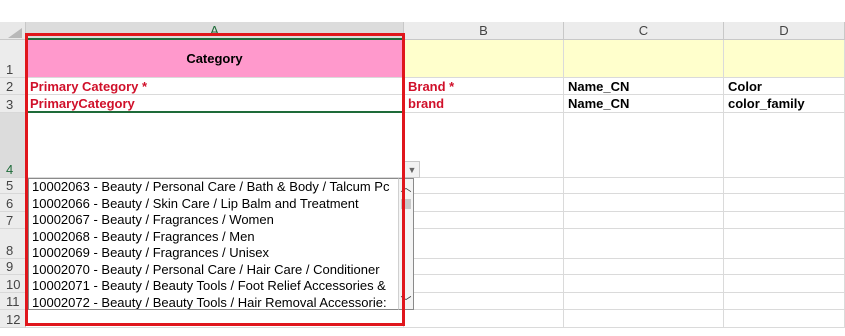  I want to click on cell-b12, so click(484, 319).